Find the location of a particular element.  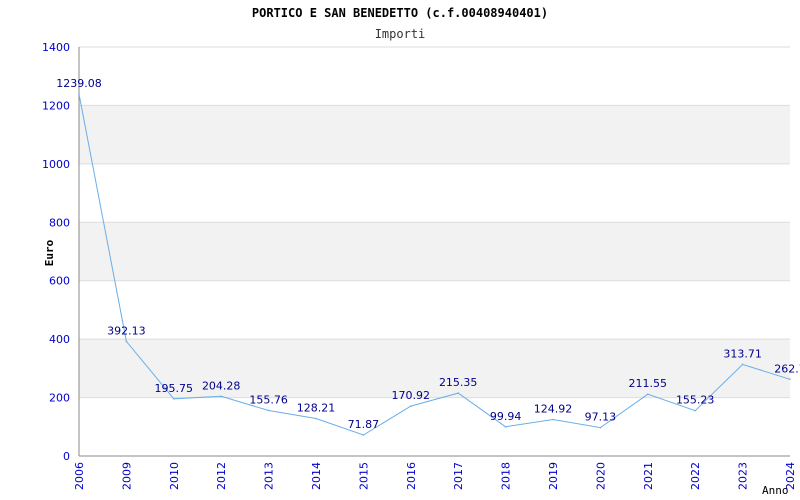

x-tick-label: 2020 is located at coordinates (600, 476).